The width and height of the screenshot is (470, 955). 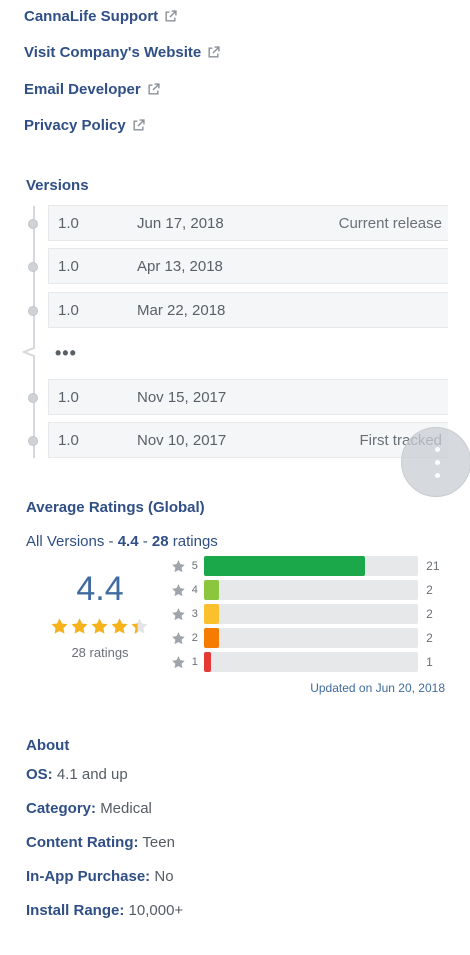 I want to click on about-value: 4.1 and up, so click(x=92, y=774).